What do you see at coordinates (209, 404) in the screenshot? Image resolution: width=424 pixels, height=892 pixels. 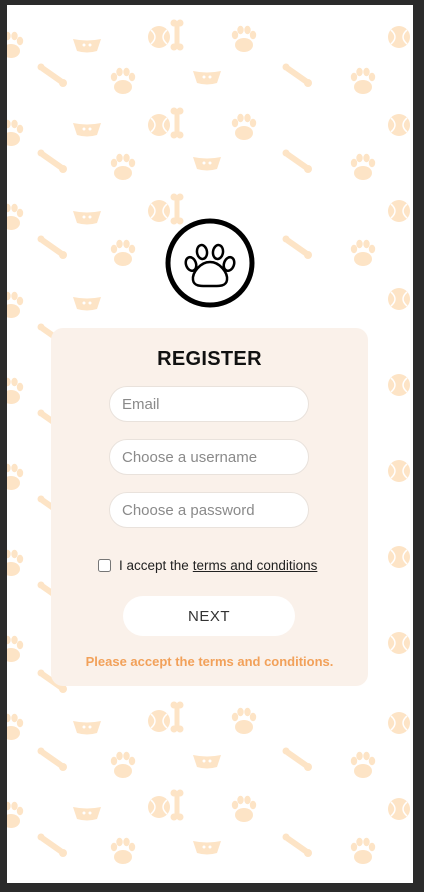 I see `email-input` at bounding box center [209, 404].